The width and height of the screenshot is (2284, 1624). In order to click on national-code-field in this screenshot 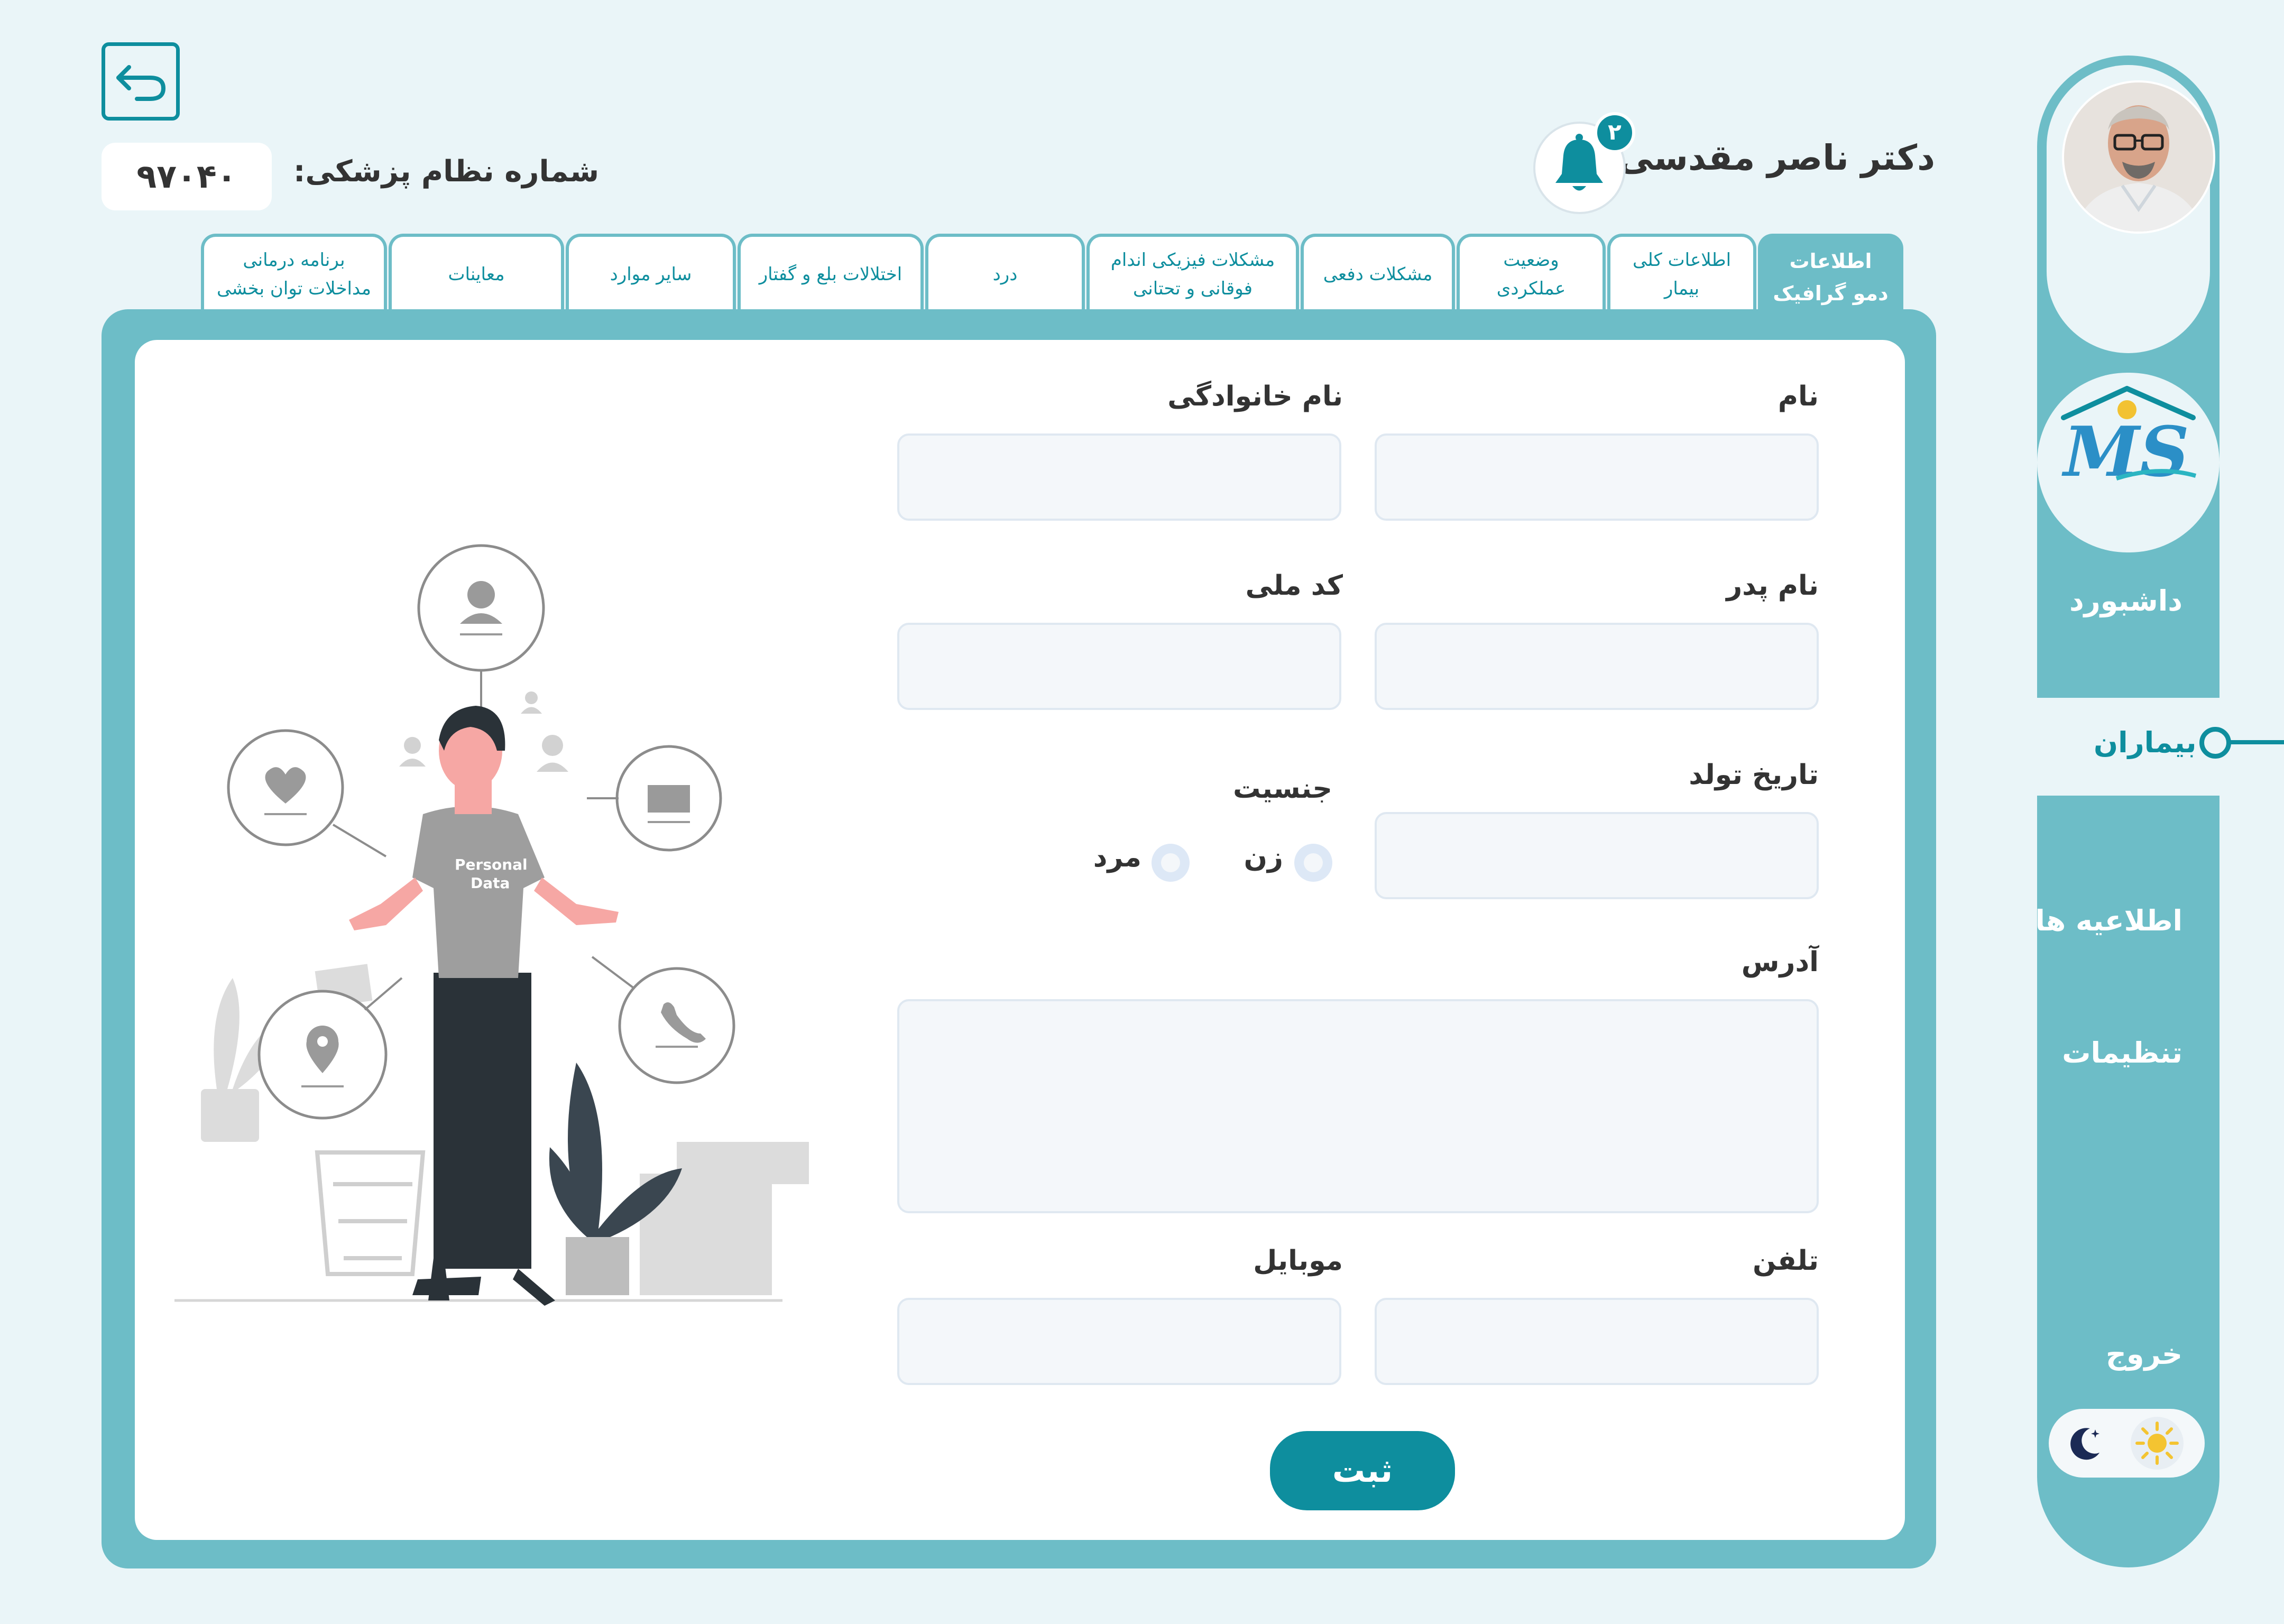, I will do `click(1119, 667)`.